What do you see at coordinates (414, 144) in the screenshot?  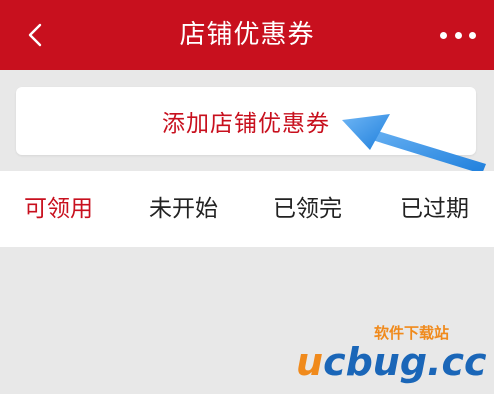 I see `pointer-arrow-icon` at bounding box center [414, 144].